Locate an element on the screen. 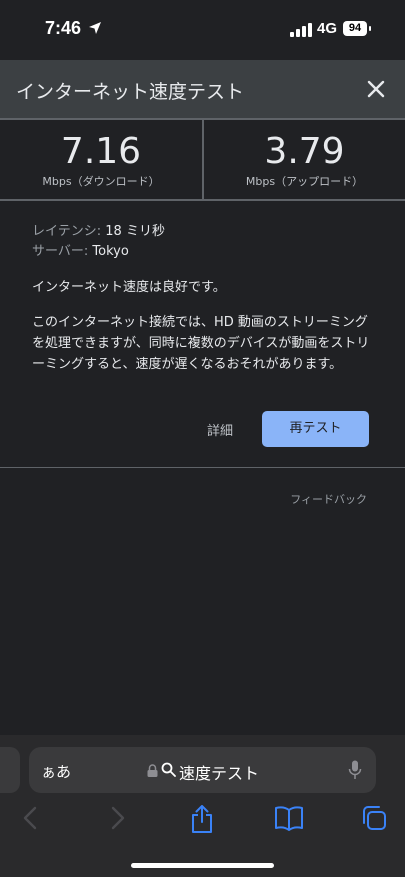 The image size is (405, 877). server-value: Tokyo is located at coordinates (110, 251).